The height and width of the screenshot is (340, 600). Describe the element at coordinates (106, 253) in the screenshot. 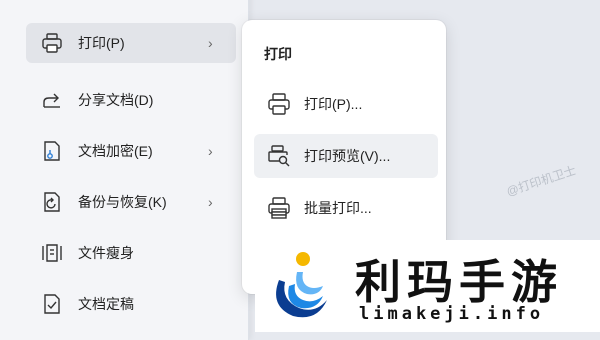

I see `menu-item-label: 文件瘦身` at that location.